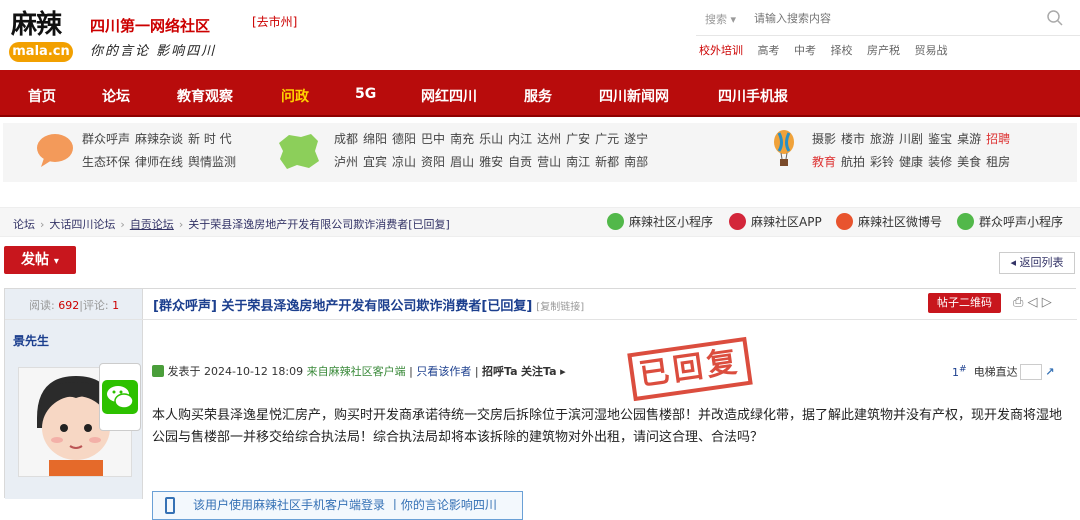  Describe the element at coordinates (520, 162) in the screenshot. I see `city-link: 自贡` at that location.